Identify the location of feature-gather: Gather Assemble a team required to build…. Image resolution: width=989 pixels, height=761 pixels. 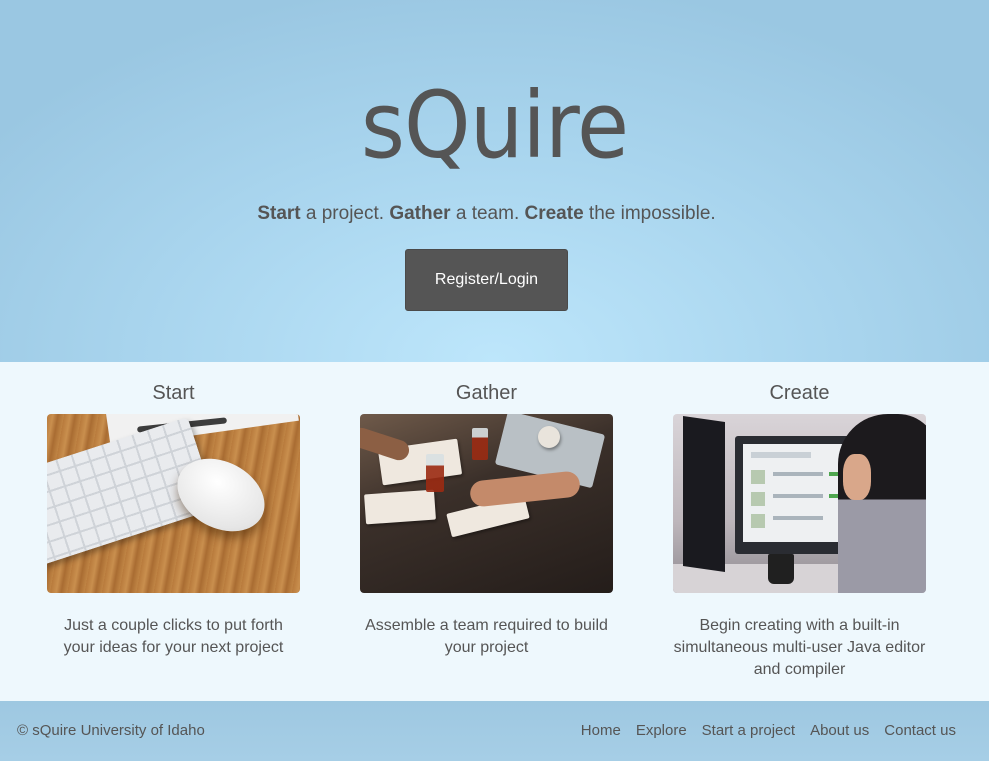
(486, 510).